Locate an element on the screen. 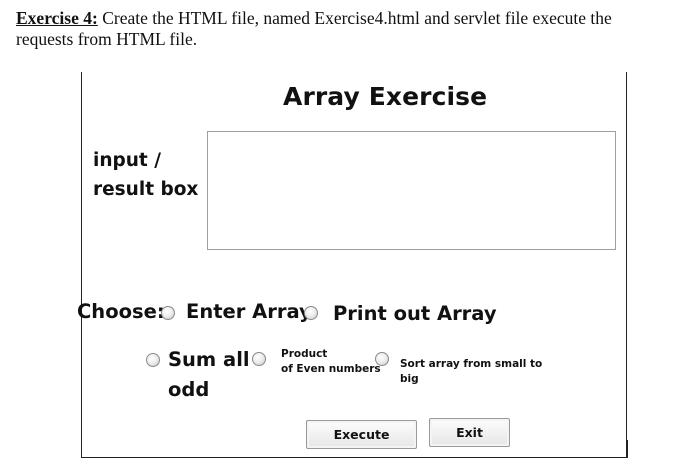 This screenshot has width=673, height=466. option-sum-odd-label-line1: Sum all is located at coordinates (209, 359).